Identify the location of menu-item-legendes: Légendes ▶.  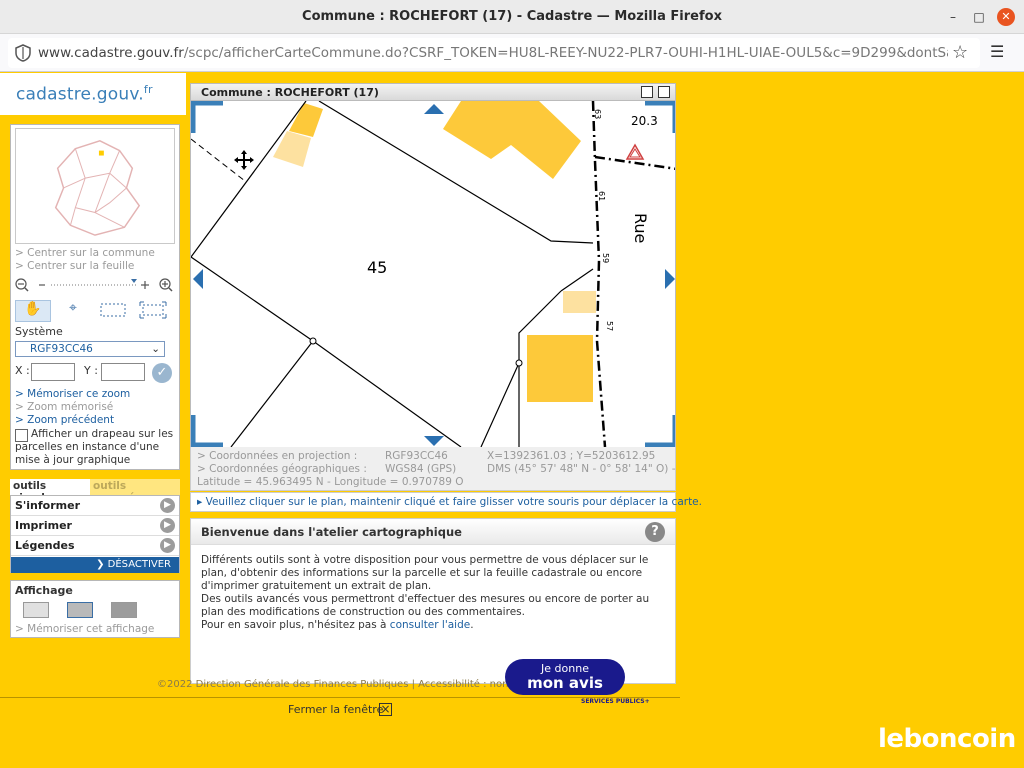
(95, 546).